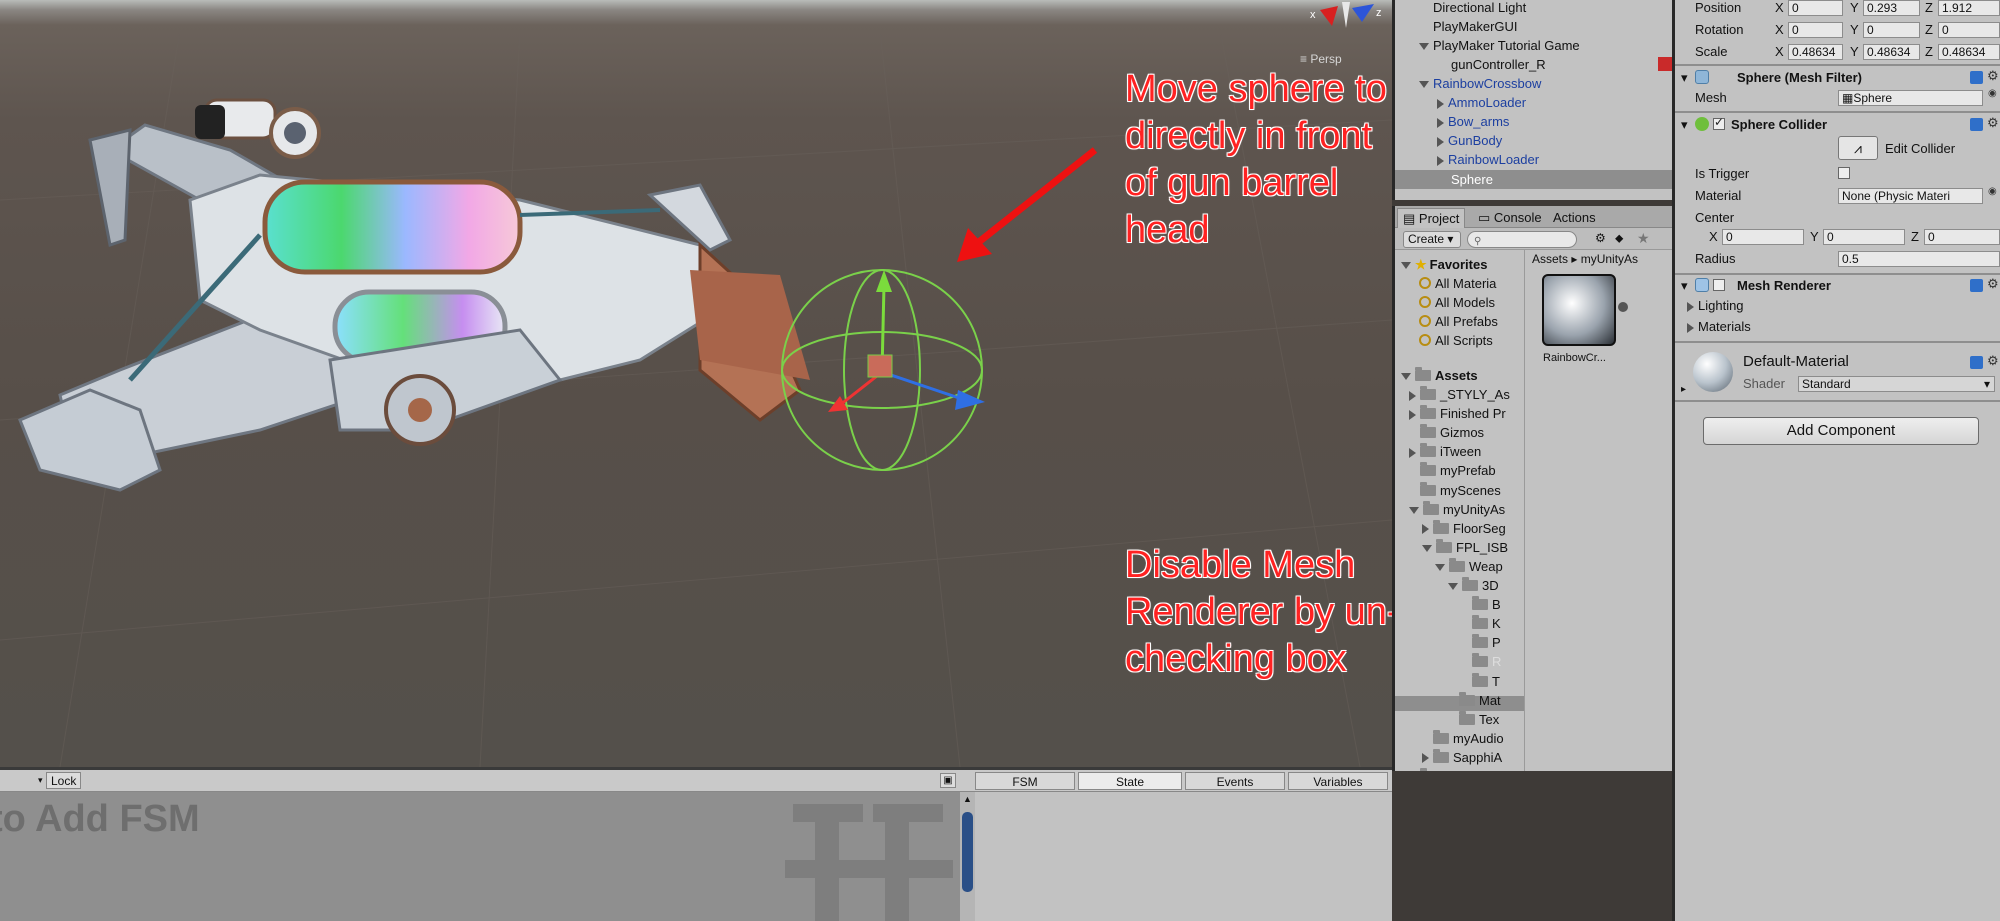 This screenshot has width=2000, height=921. What do you see at coordinates (1481, 661) in the screenshot?
I see `project-folder-item: R` at bounding box center [1481, 661].